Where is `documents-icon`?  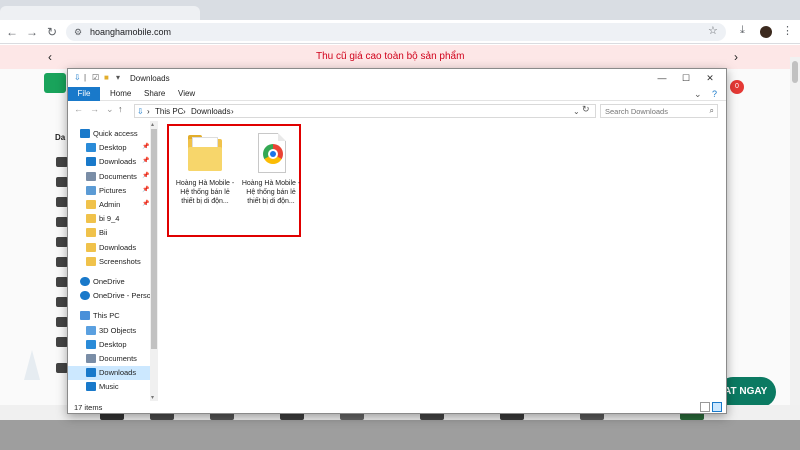 documents-icon is located at coordinates (91, 358).